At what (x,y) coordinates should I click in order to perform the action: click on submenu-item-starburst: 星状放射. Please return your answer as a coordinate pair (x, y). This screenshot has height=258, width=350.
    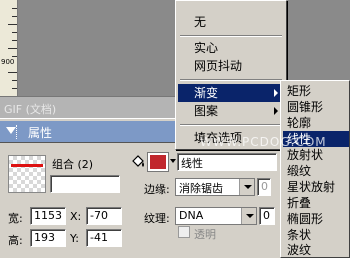
    Looking at the image, I should click on (316, 187).